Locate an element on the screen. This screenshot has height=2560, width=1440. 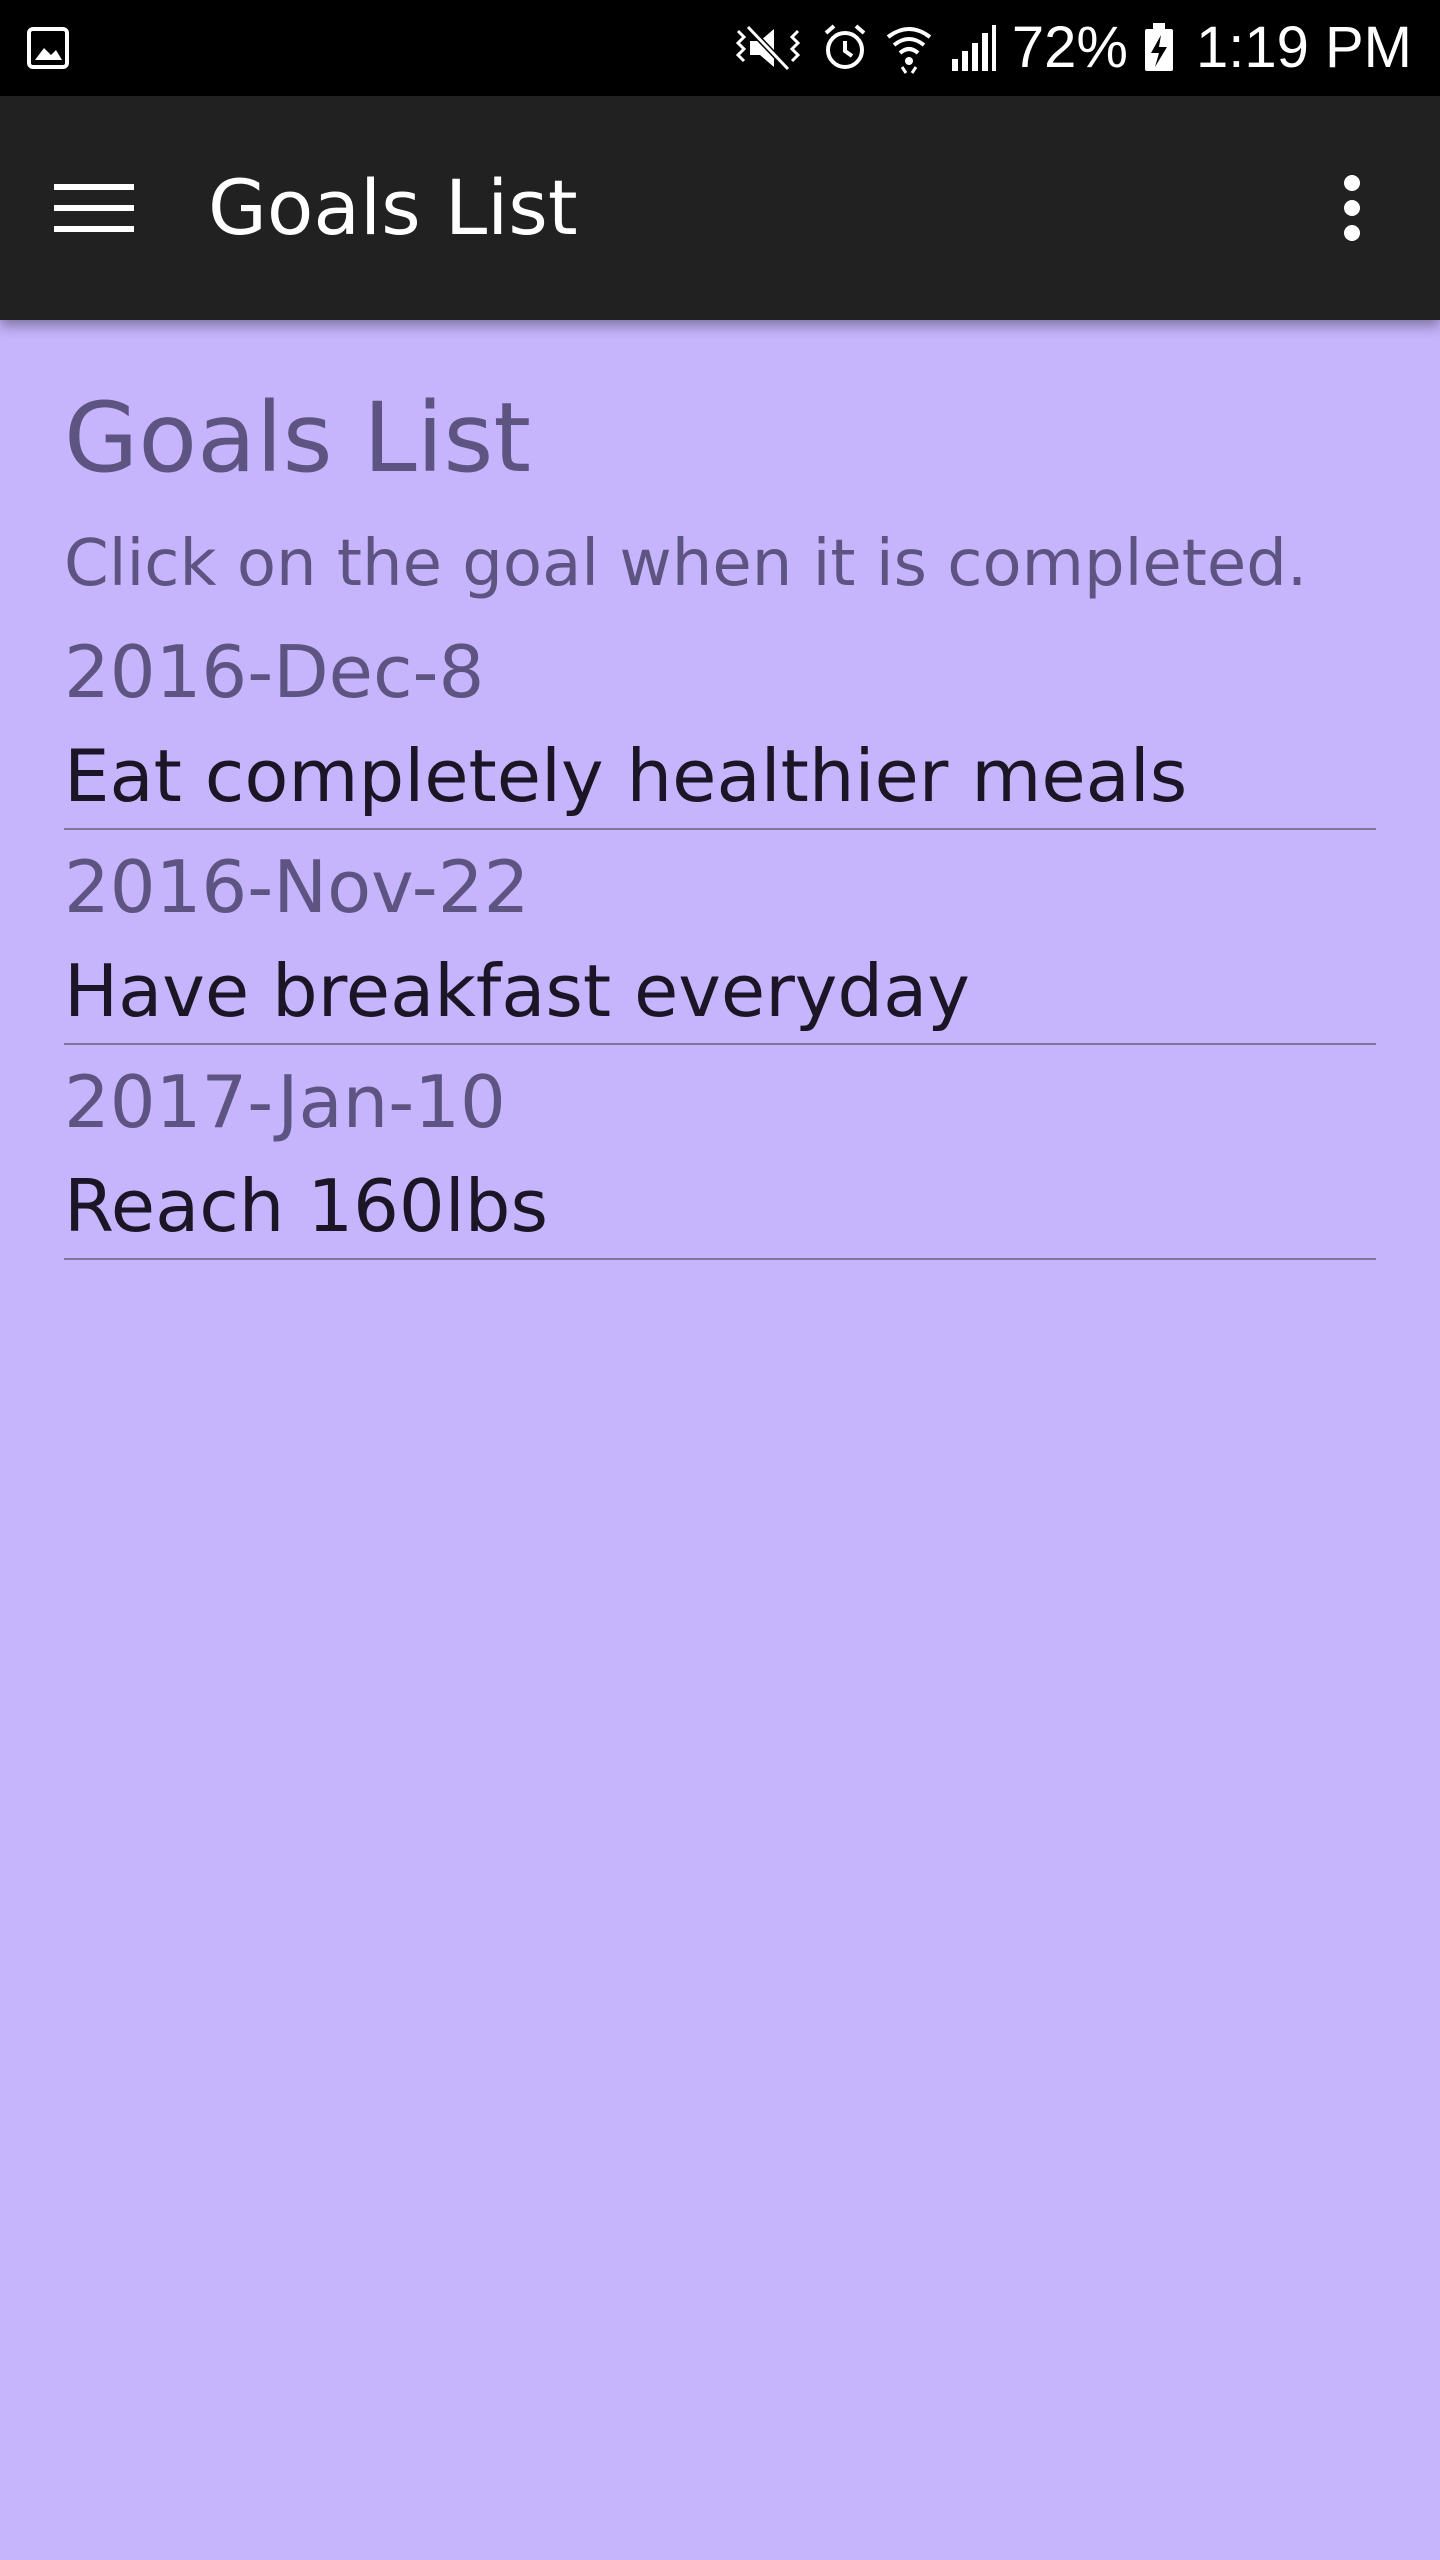
status-time: 1:19 PM is located at coordinates (1304, 47).